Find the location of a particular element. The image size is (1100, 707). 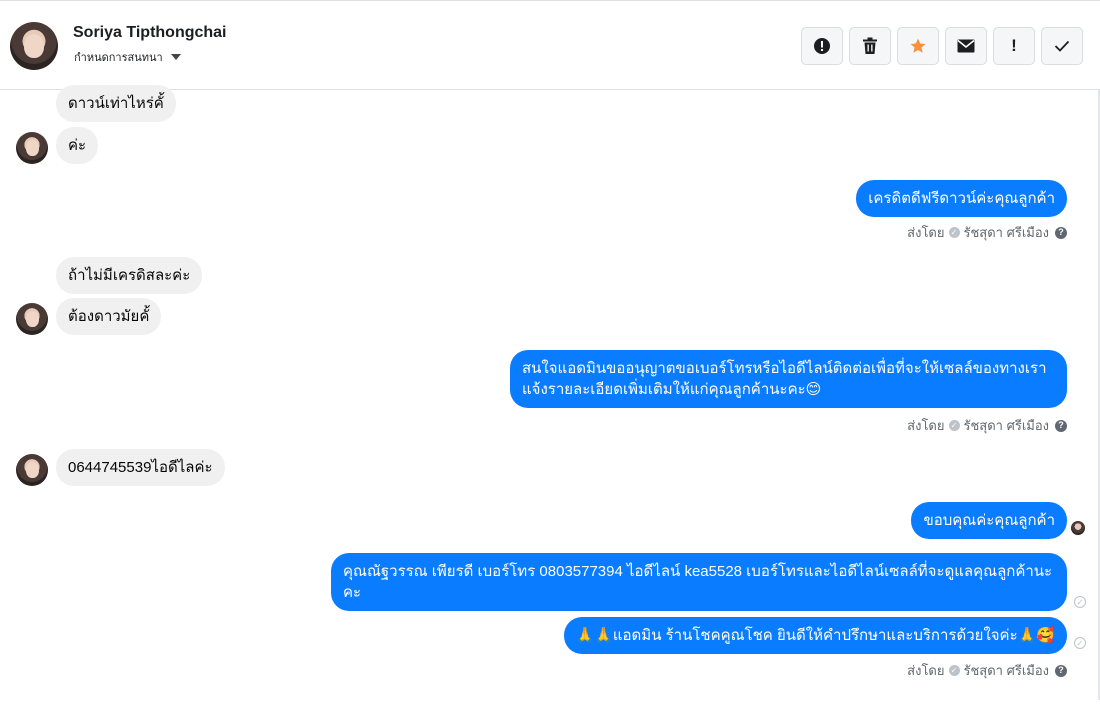

incoming-message: ค่ะ is located at coordinates (77, 145).